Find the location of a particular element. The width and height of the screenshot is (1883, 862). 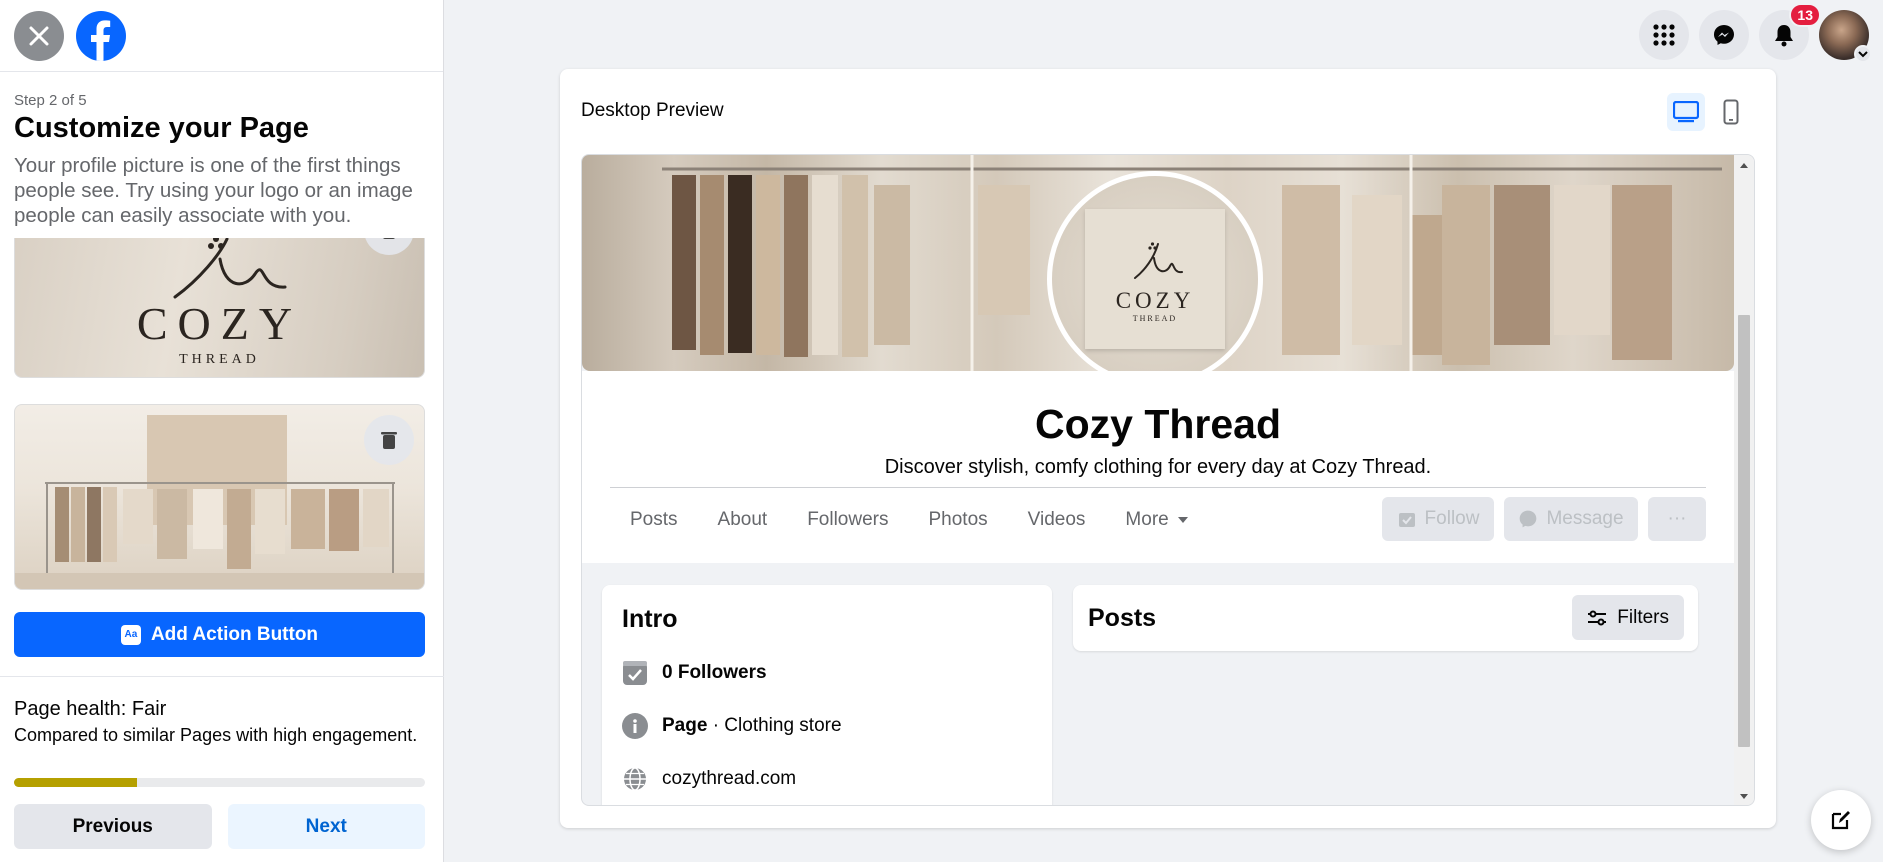

preview-title: Desktop Preview is located at coordinates (652, 110).